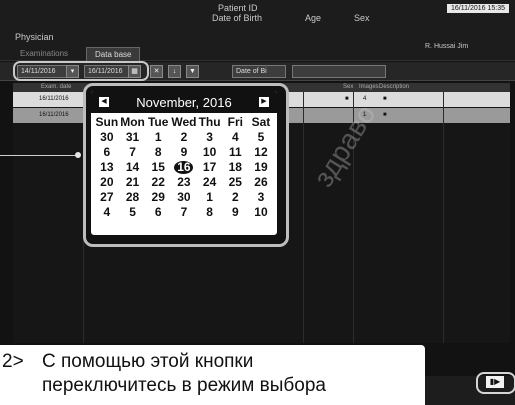 The width and height of the screenshot is (515, 405). What do you see at coordinates (238, 8) in the screenshot?
I see `patient-id-label: Patient ID` at bounding box center [238, 8].